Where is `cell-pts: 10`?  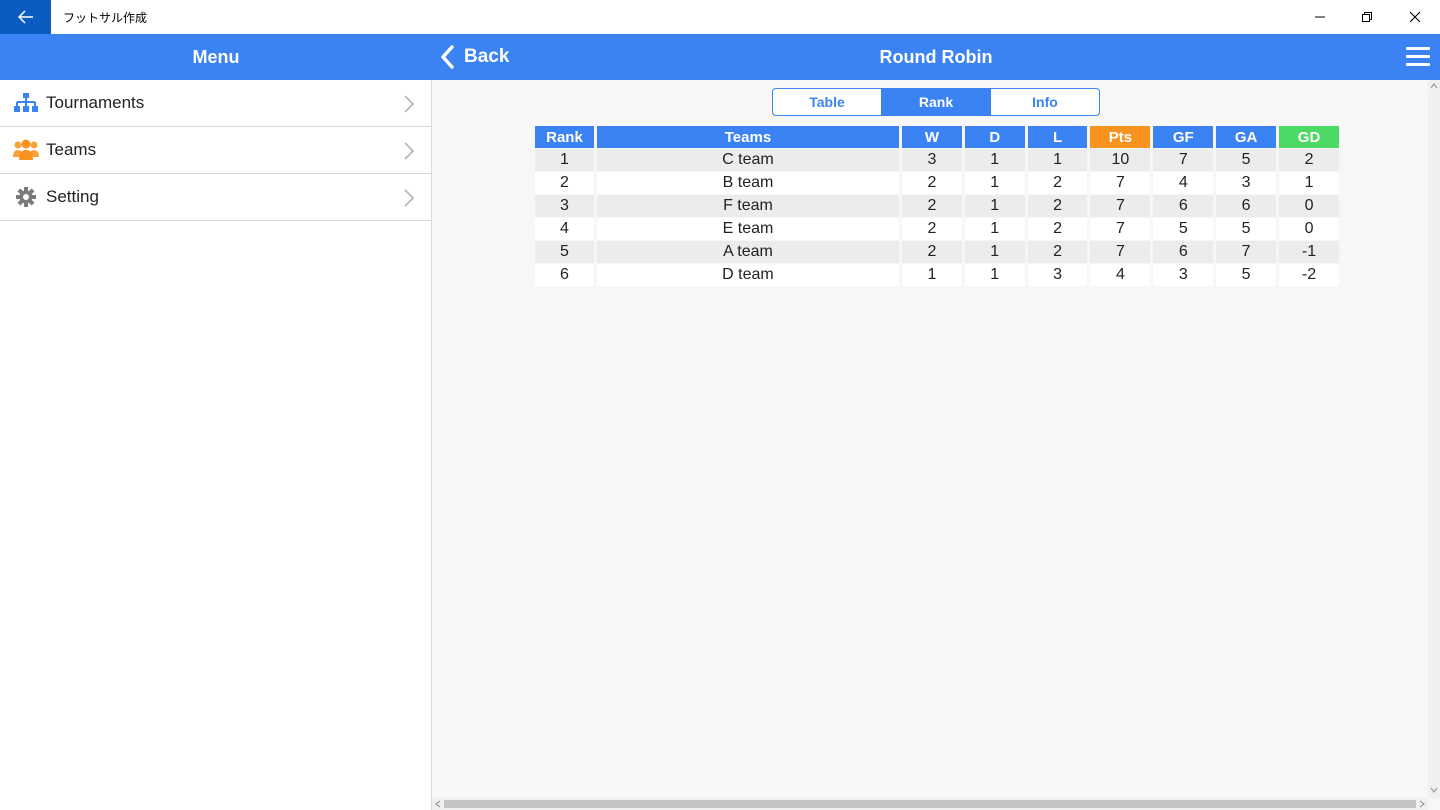 cell-pts: 10 is located at coordinates (1120, 160).